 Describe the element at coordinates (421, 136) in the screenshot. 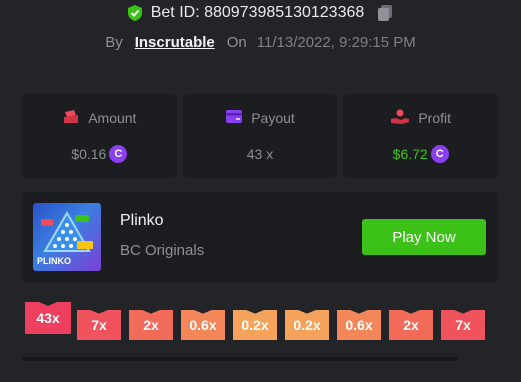

I see `stat-profit: Profit $6.72 C` at that location.